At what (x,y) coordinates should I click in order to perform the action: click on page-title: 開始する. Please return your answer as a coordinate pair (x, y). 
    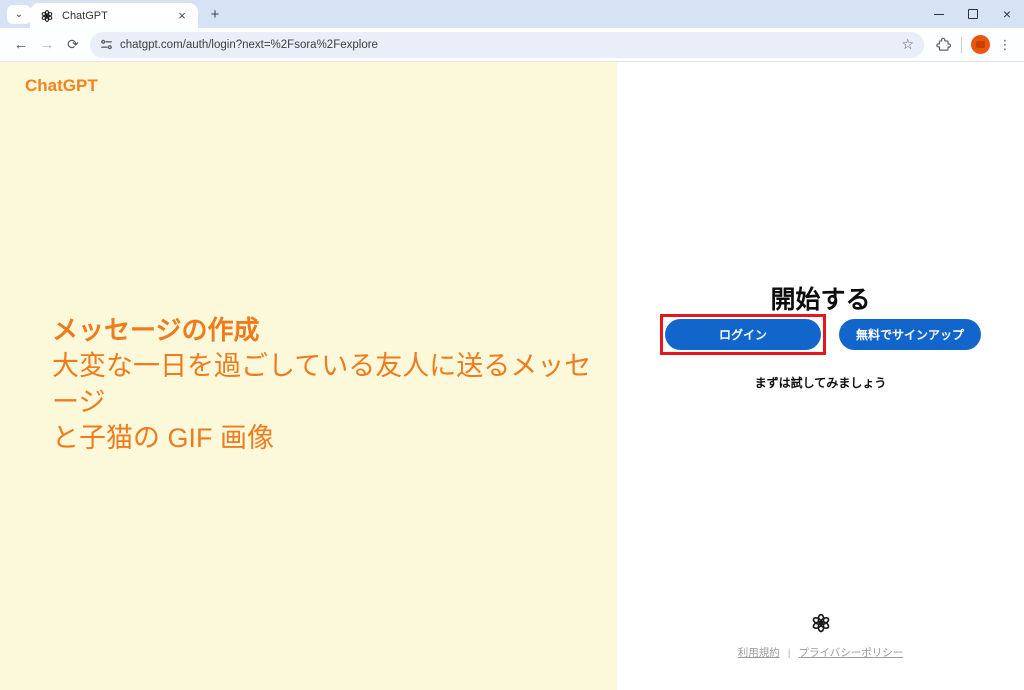
    Looking at the image, I should click on (820, 300).